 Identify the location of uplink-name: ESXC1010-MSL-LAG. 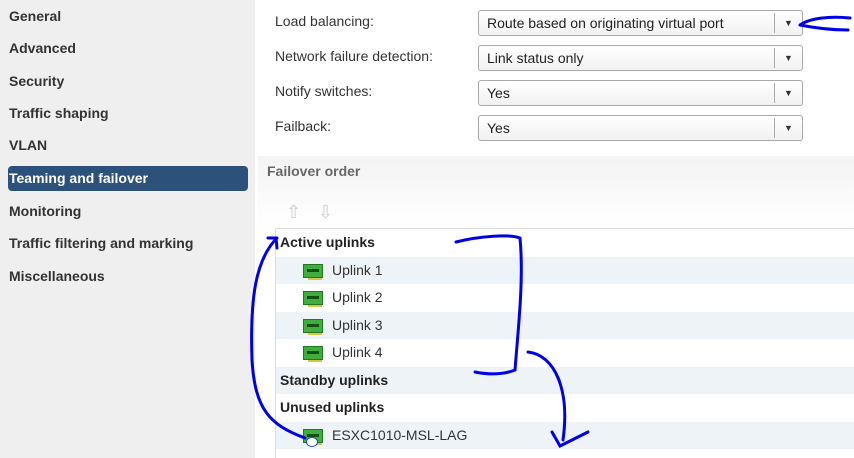
(400, 434).